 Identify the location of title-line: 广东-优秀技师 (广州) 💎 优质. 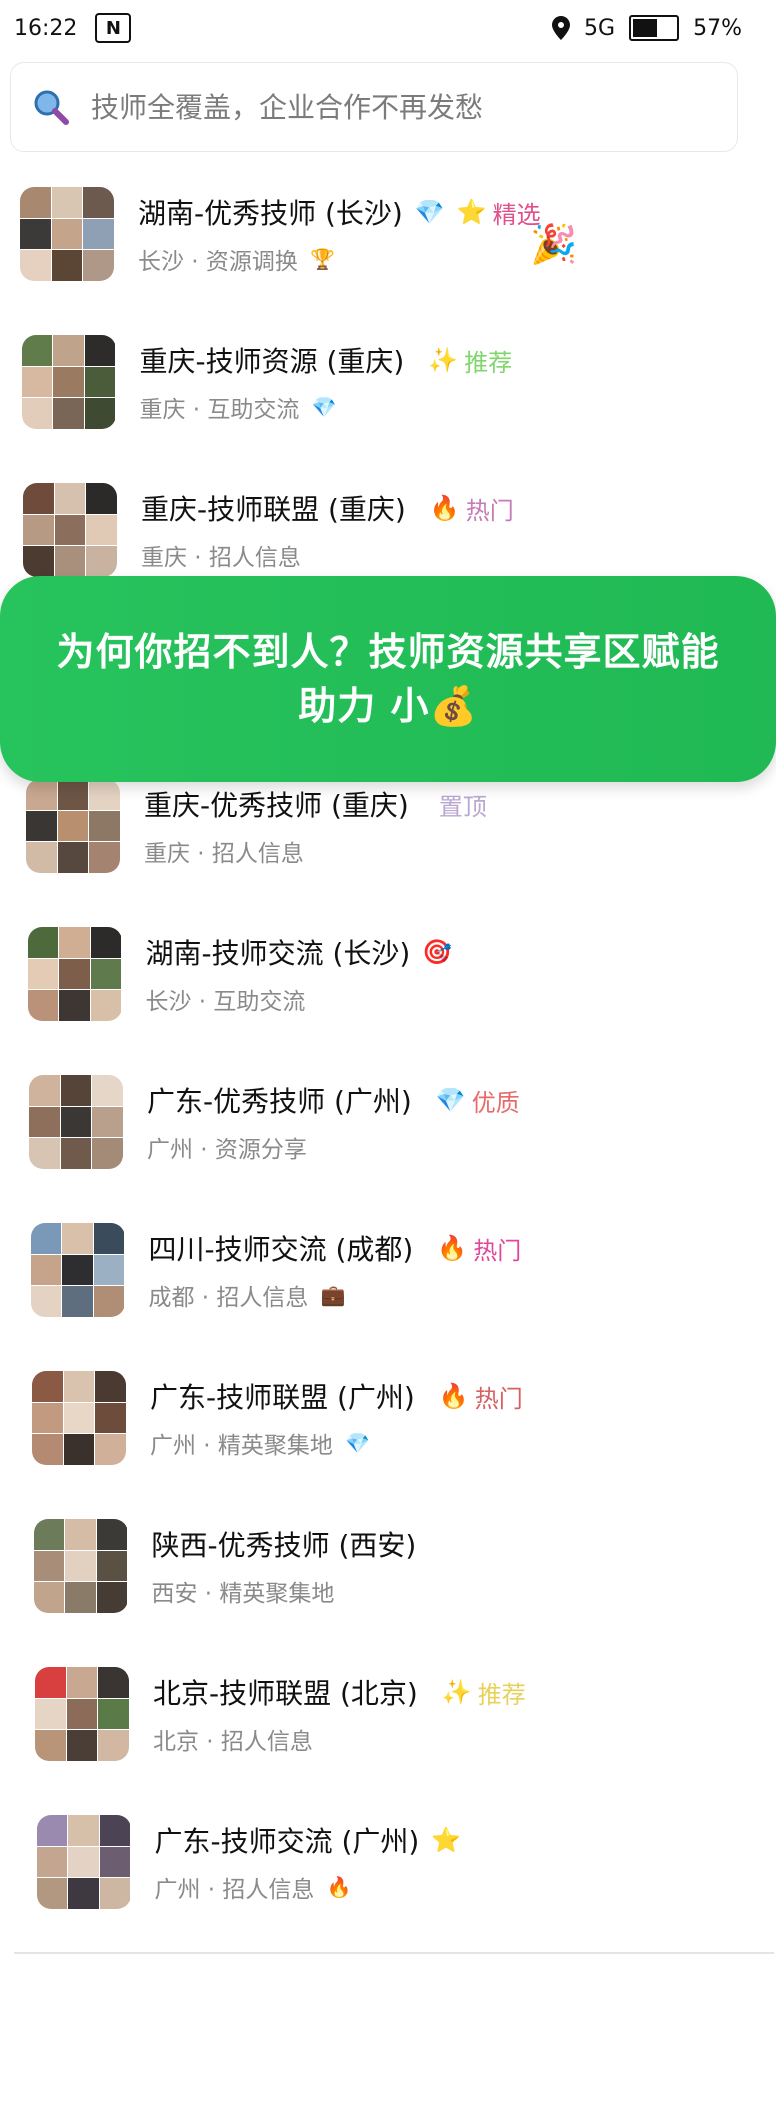
(333, 1100).